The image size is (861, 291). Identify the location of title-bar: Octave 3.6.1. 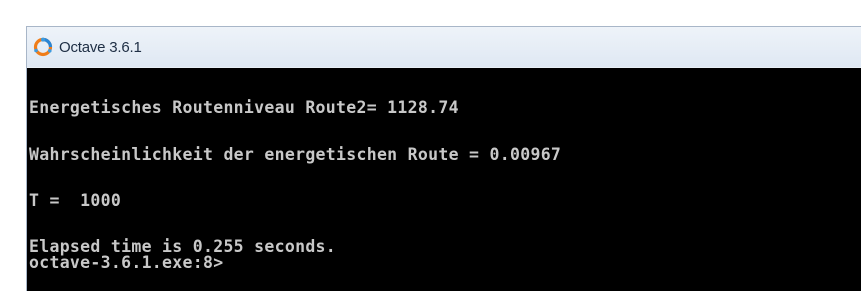
(444, 47).